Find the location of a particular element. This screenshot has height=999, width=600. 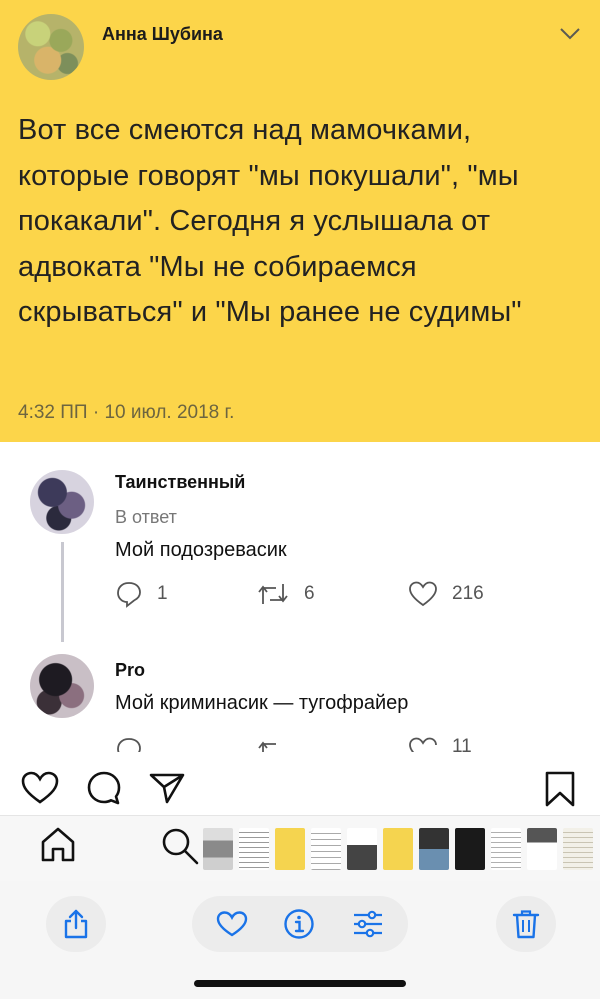

adjust-icon is located at coordinates (368, 924).